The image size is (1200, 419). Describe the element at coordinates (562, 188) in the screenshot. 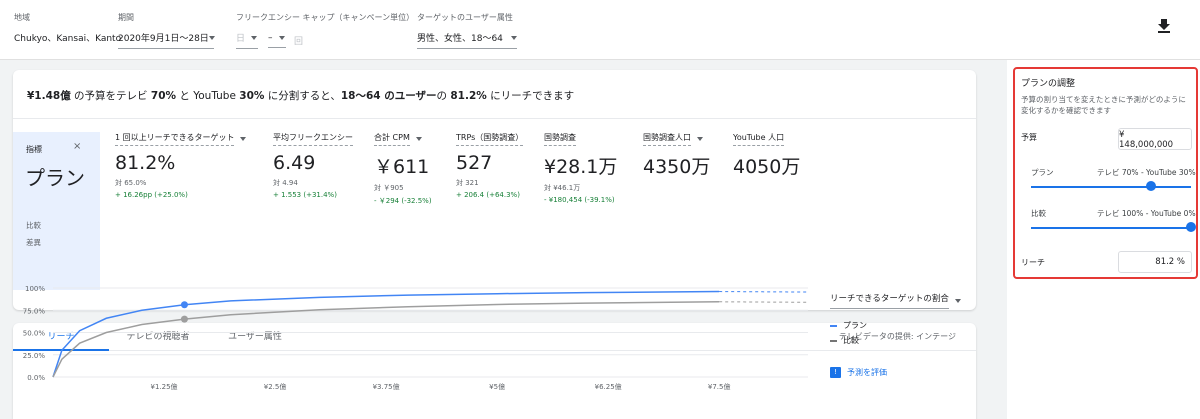

I see `metric-compare: 対 ¥46.1万` at that location.